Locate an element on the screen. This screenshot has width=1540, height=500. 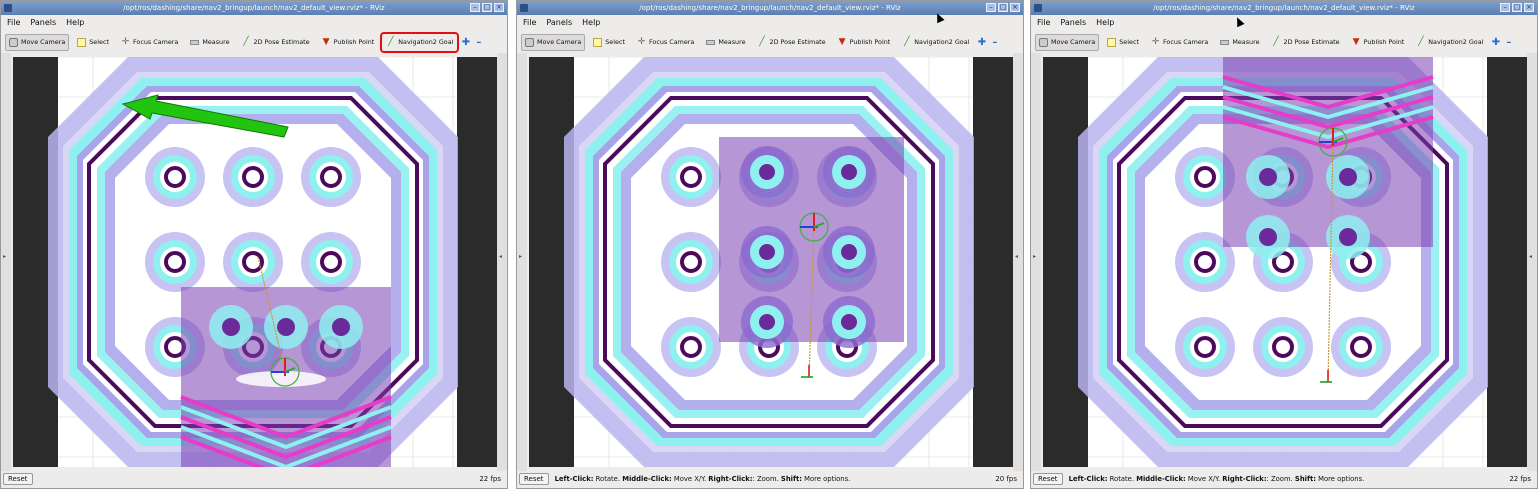
window-controls: – □ × is located at coordinates (1003, 7).